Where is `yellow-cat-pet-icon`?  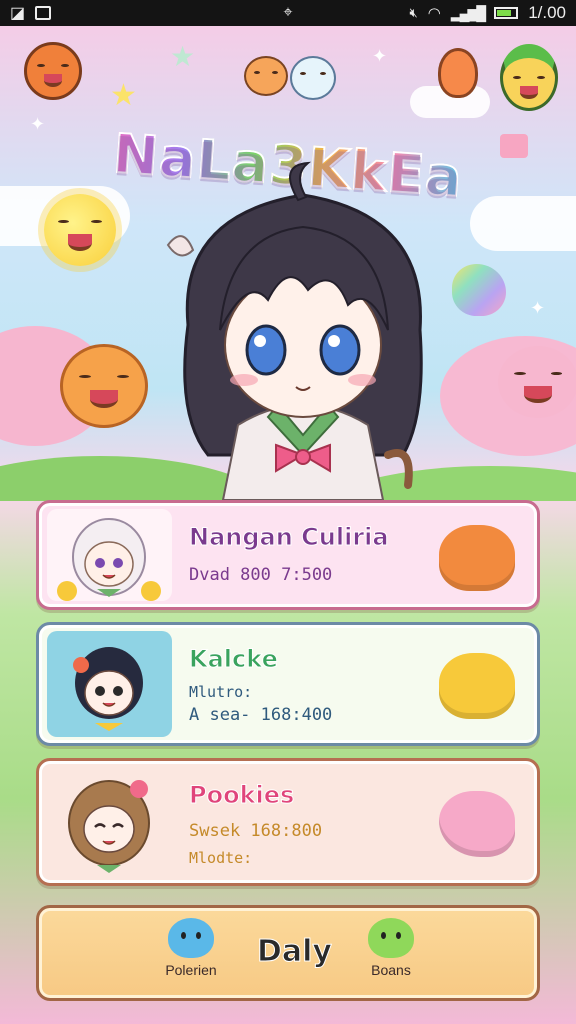 yellow-cat-pet-icon is located at coordinates (477, 686).